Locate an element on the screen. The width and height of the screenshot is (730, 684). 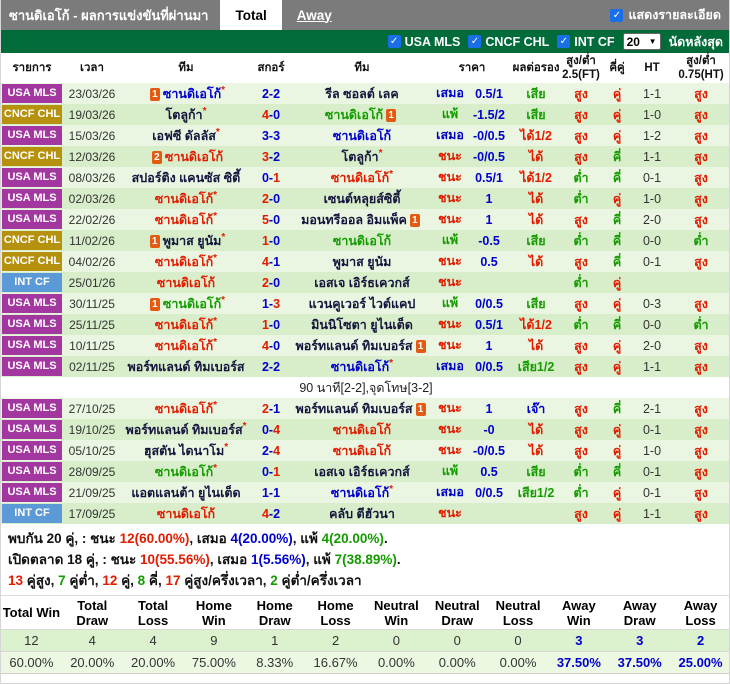
tab-away: Away is located at coordinates (314, 15).